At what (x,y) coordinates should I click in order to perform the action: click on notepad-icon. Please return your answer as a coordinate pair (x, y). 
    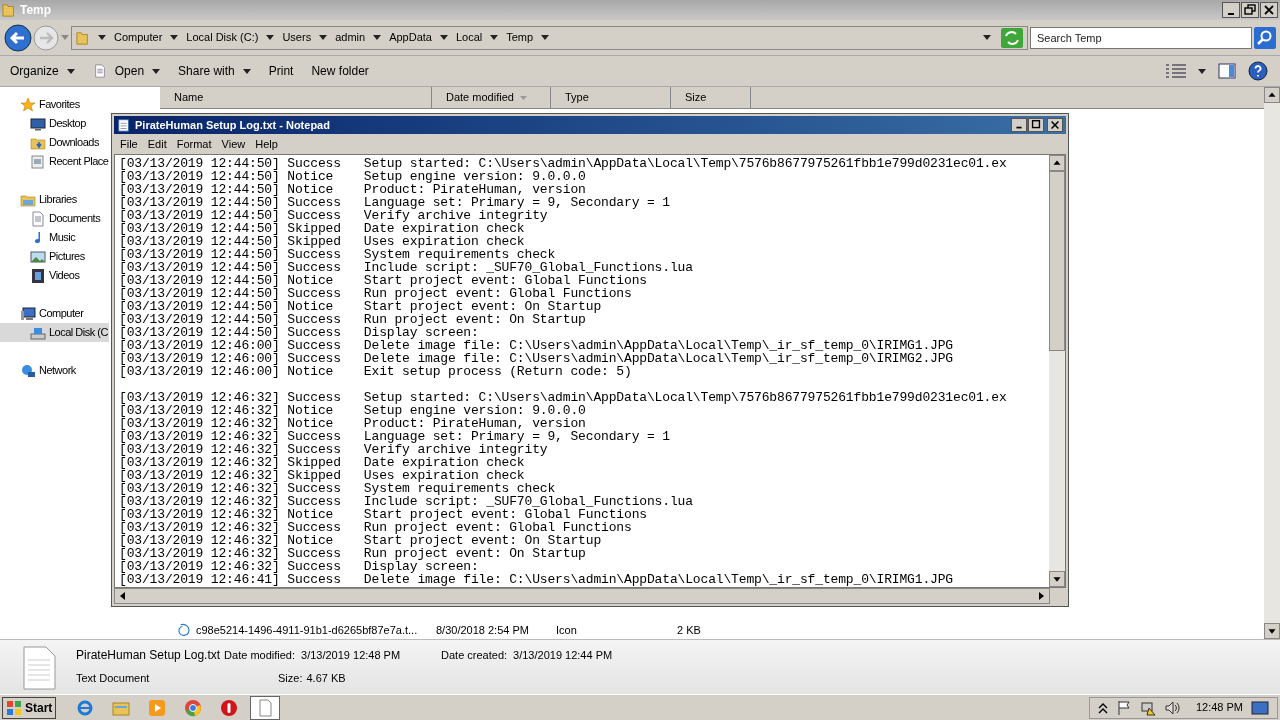
    Looking at the image, I should click on (124, 125).